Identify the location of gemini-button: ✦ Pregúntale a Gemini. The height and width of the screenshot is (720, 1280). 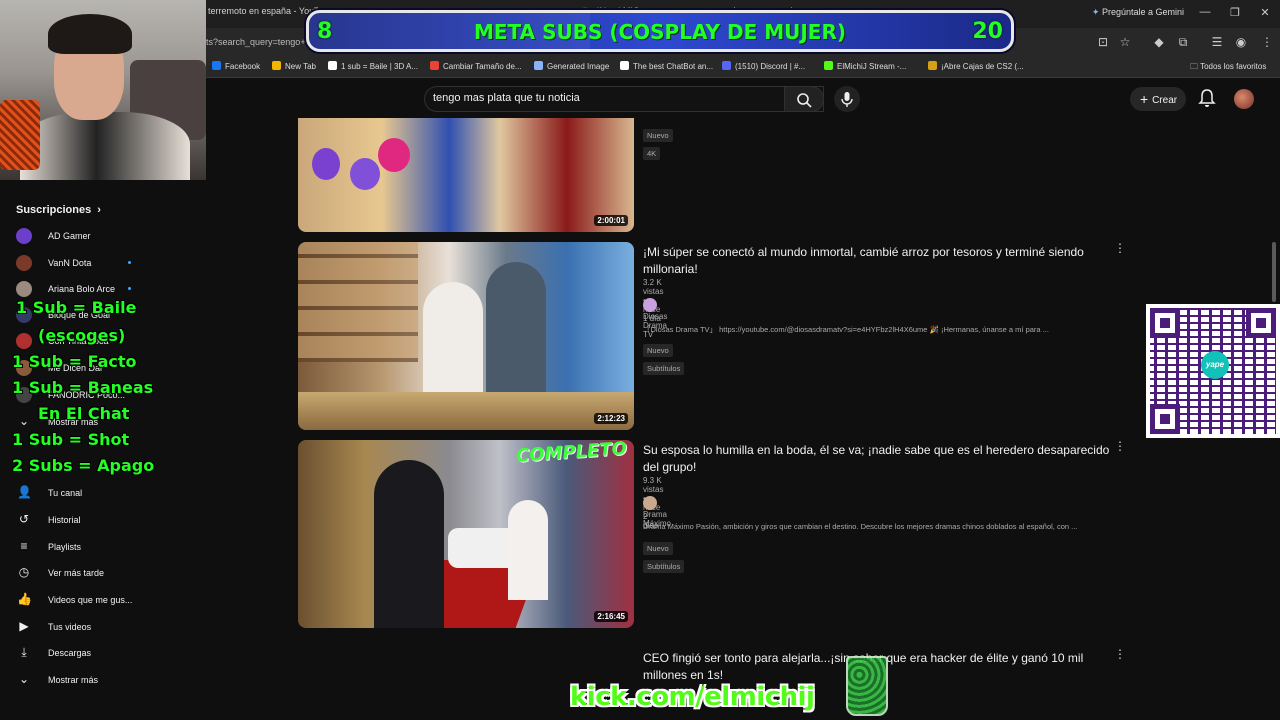
(1138, 12).